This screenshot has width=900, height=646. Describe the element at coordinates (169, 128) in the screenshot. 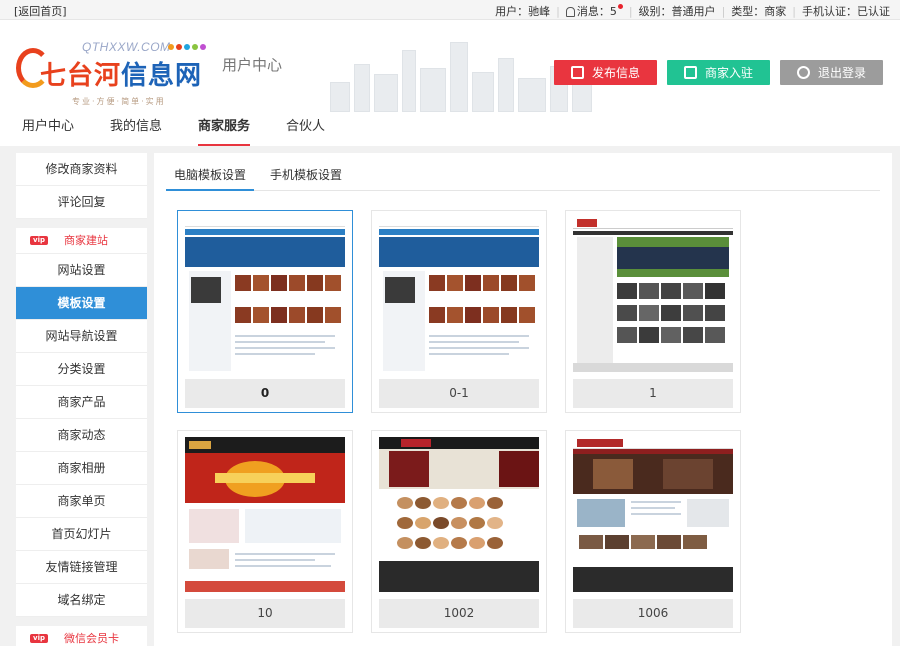

I see `main-nav: 用户中心 我的信息 商家服务 合伙人` at that location.